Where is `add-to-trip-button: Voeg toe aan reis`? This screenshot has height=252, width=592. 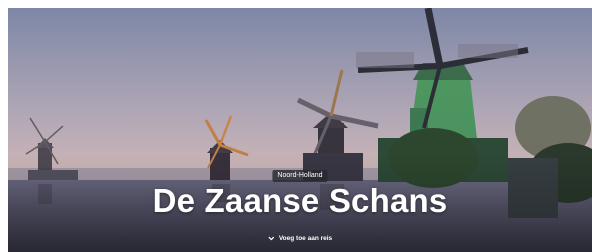 add-to-trip-button: Voeg toe aan reis is located at coordinates (300, 238).